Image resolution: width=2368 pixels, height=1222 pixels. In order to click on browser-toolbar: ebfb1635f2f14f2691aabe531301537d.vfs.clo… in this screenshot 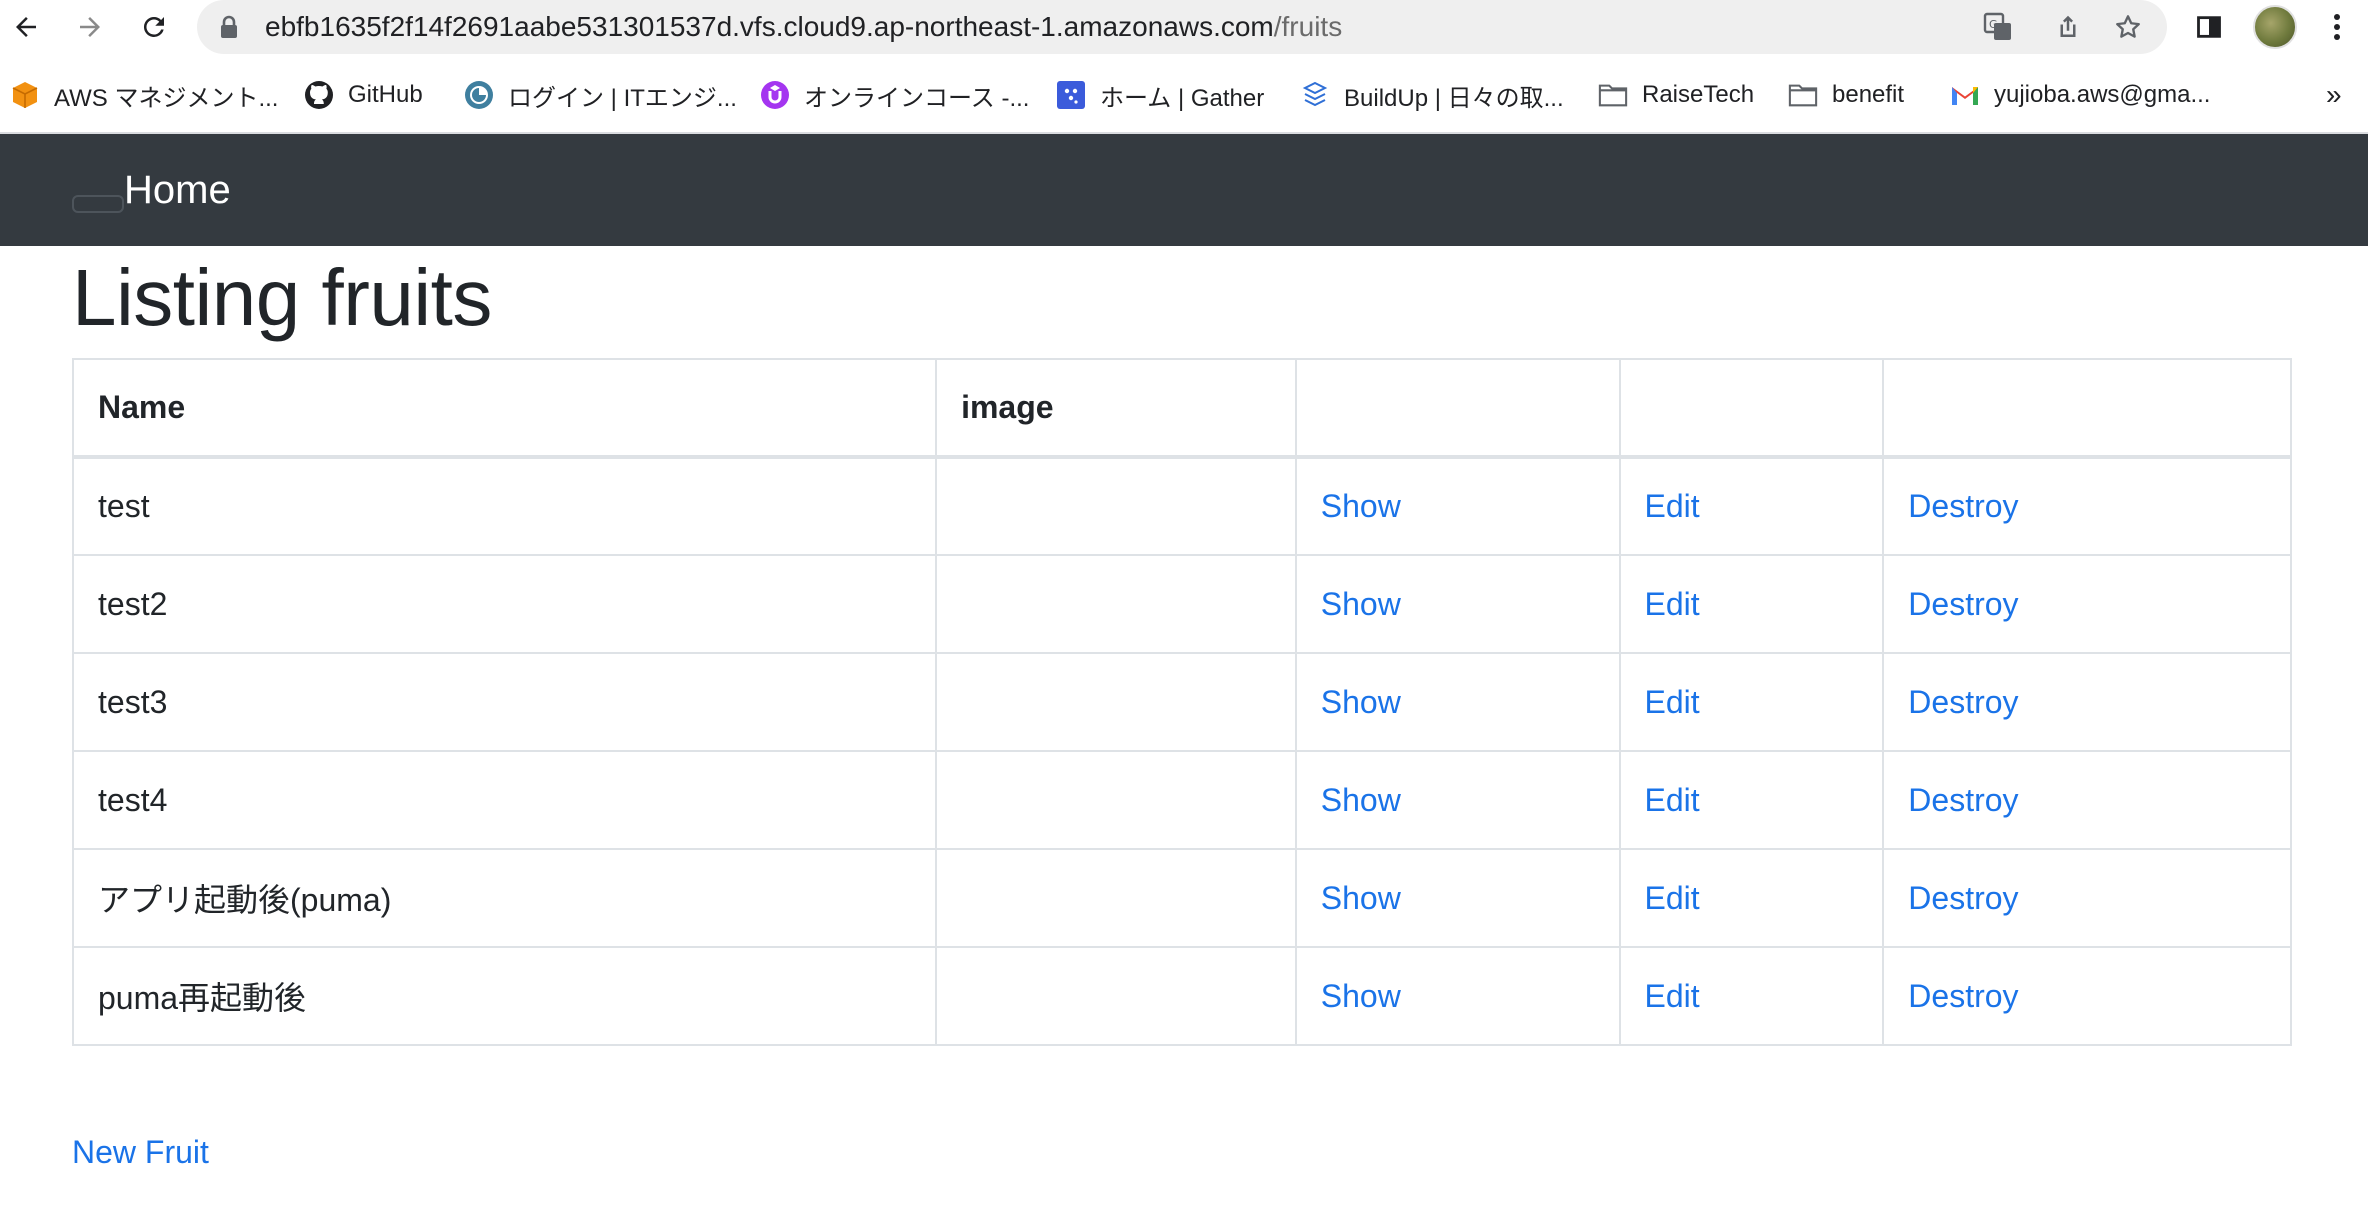, I will do `click(1184, 27)`.